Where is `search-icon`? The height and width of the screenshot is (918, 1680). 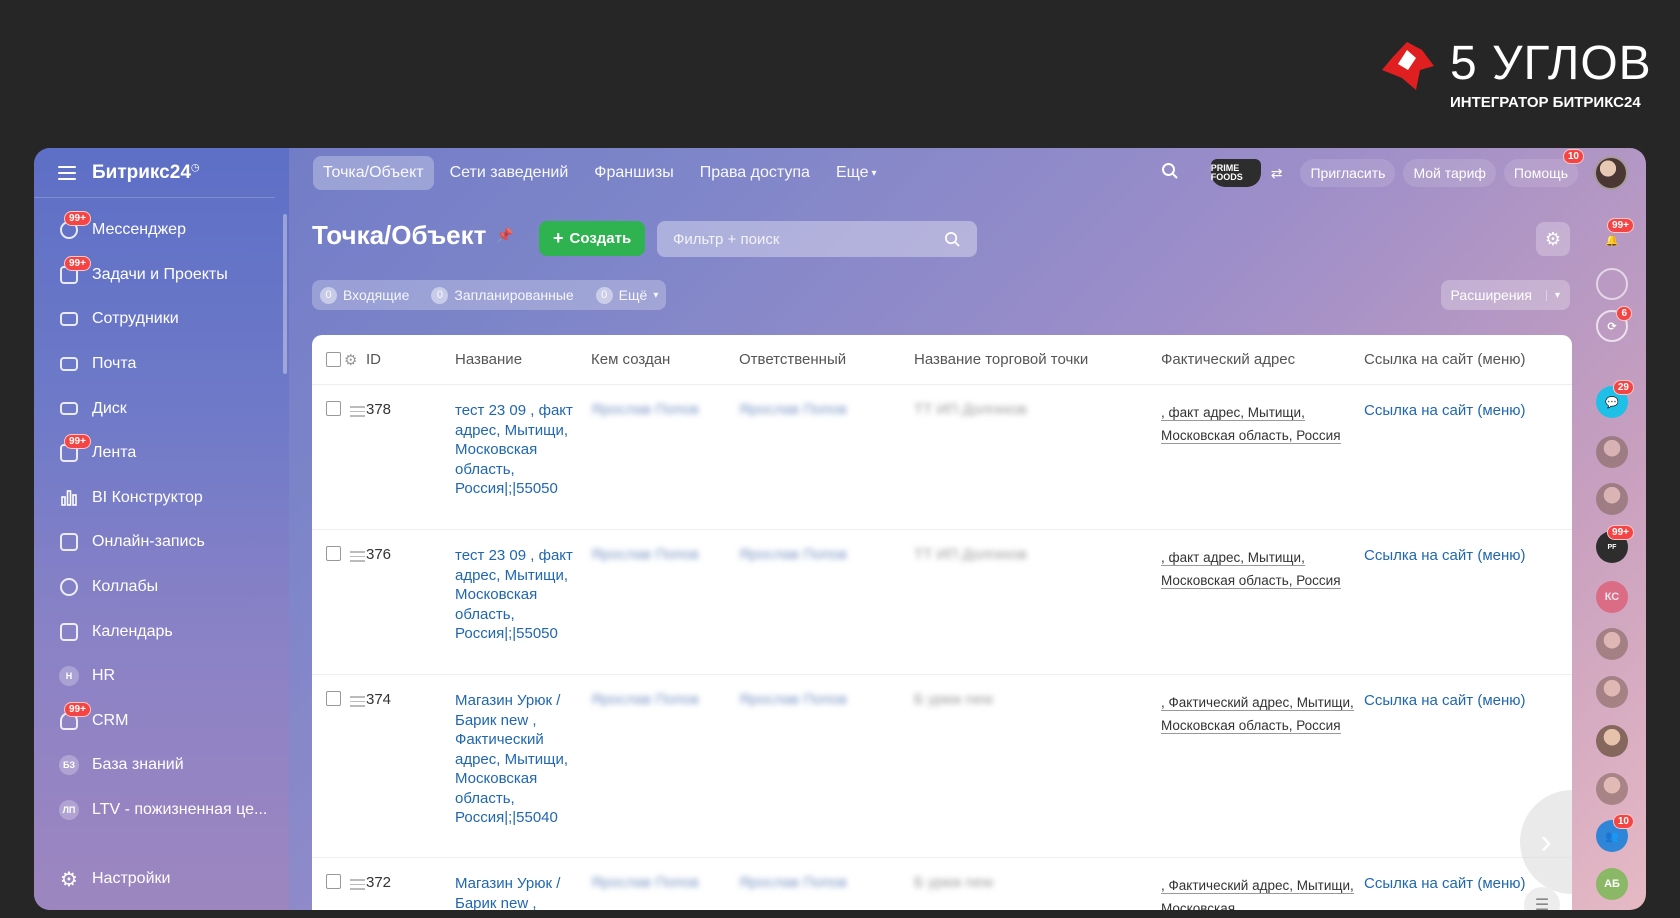
search-icon is located at coordinates (1170, 173).